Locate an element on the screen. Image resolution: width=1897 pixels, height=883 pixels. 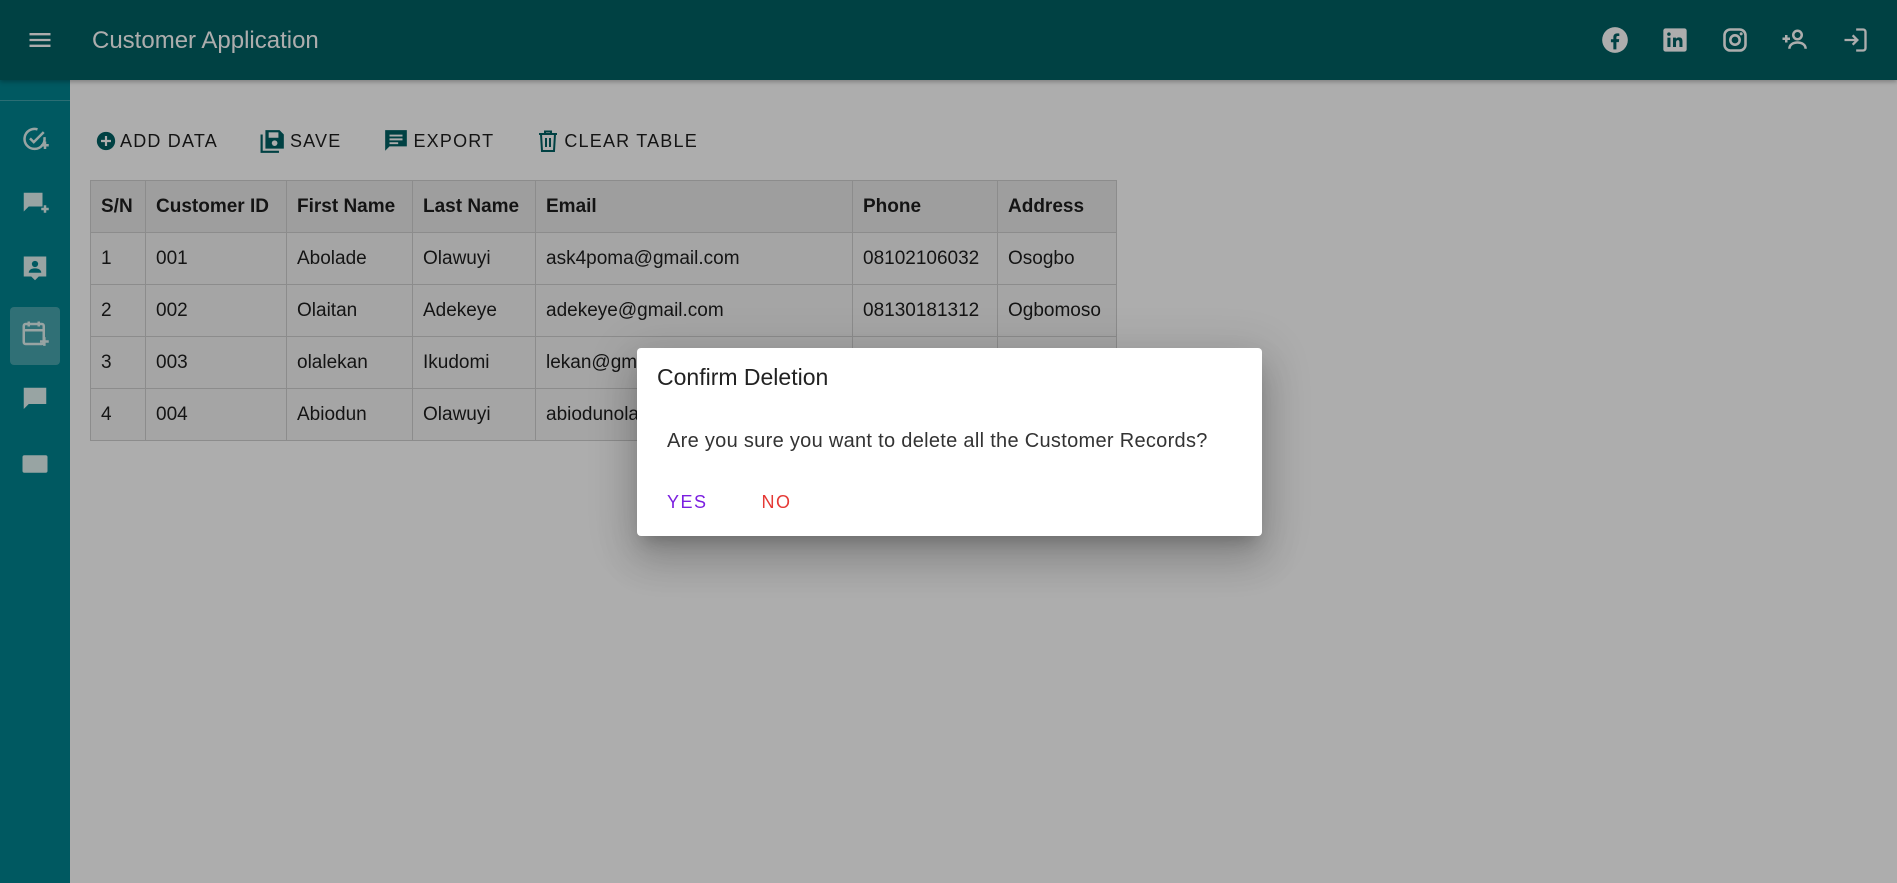
no-button: NO is located at coordinates (777, 502).